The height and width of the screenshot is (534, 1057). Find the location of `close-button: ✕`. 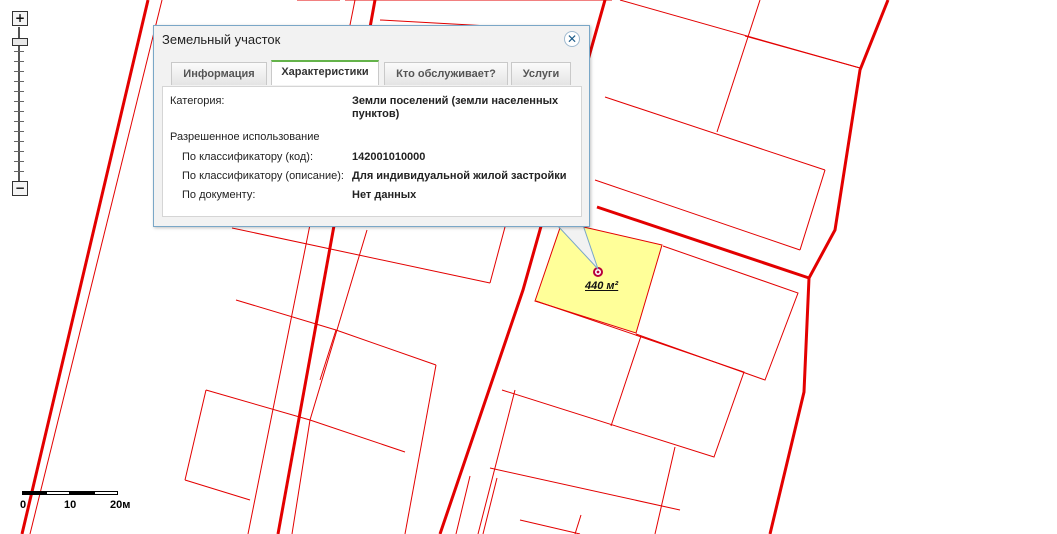

close-button: ✕ is located at coordinates (572, 39).